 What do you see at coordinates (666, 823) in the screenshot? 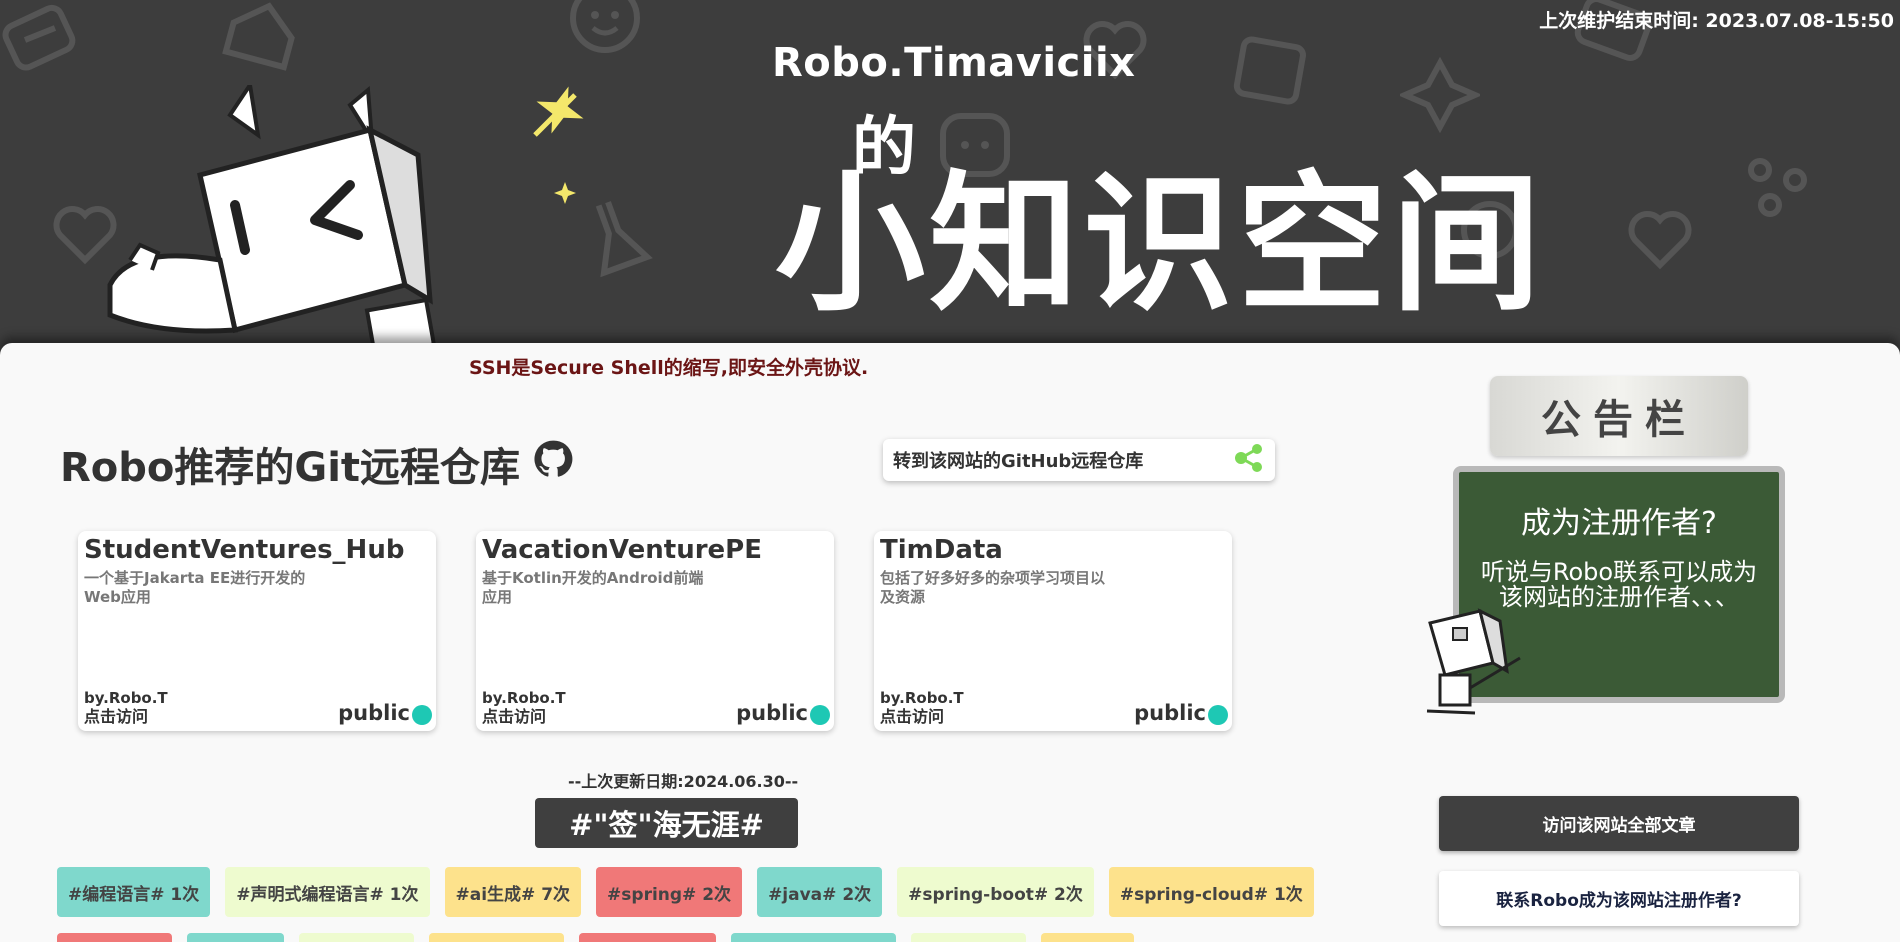
I see `tag-sea-title: #"签"海无涯#` at bounding box center [666, 823].